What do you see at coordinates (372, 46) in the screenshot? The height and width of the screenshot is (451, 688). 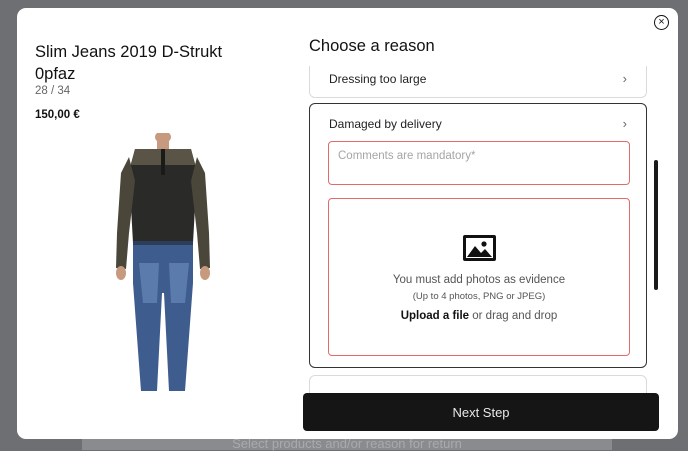 I see `reason-heading: Choose a reason` at bounding box center [372, 46].